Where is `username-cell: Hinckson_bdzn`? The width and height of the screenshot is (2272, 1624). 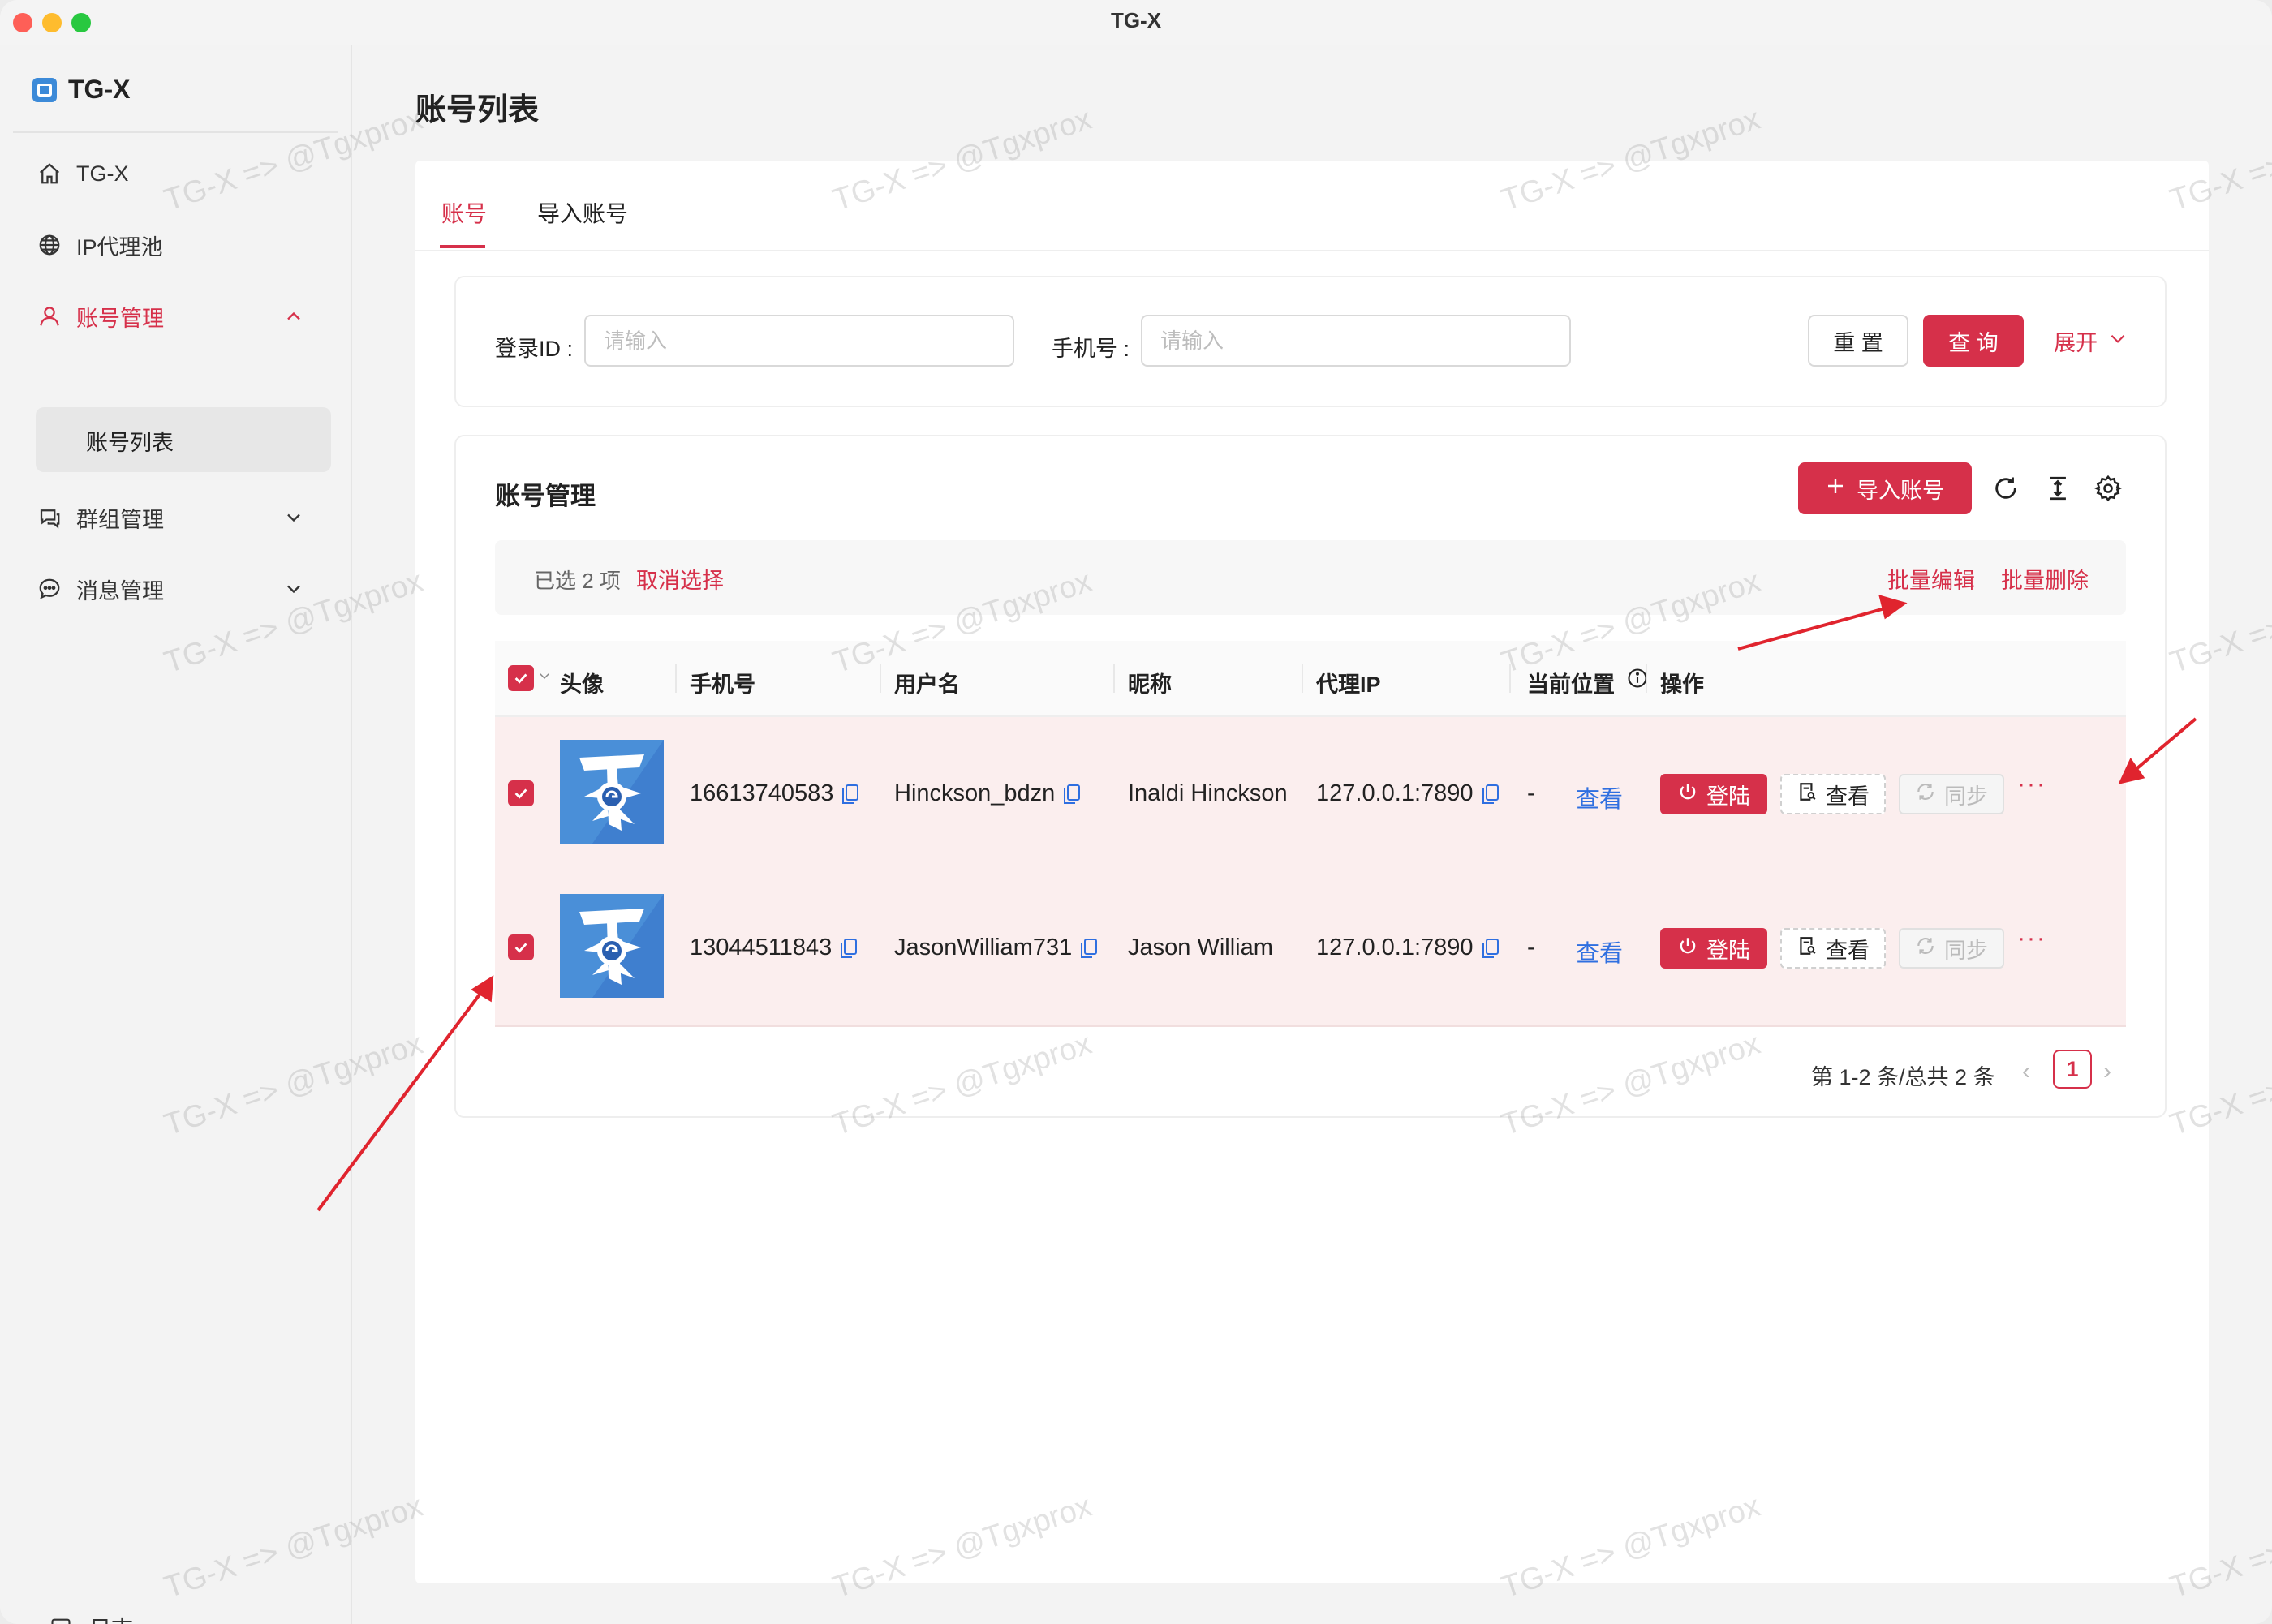 username-cell: Hinckson_bdzn is located at coordinates (987, 793).